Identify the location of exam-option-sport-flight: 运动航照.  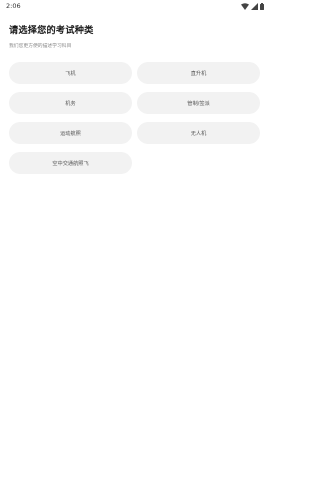
(70, 133).